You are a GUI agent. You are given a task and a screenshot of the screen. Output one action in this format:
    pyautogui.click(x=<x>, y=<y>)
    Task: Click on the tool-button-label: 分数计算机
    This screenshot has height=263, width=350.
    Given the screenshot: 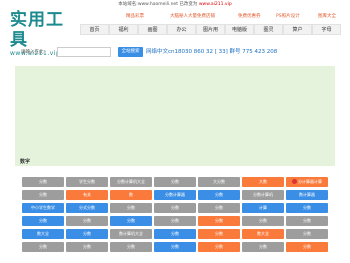 What is the action you would take?
    pyautogui.click(x=263, y=194)
    